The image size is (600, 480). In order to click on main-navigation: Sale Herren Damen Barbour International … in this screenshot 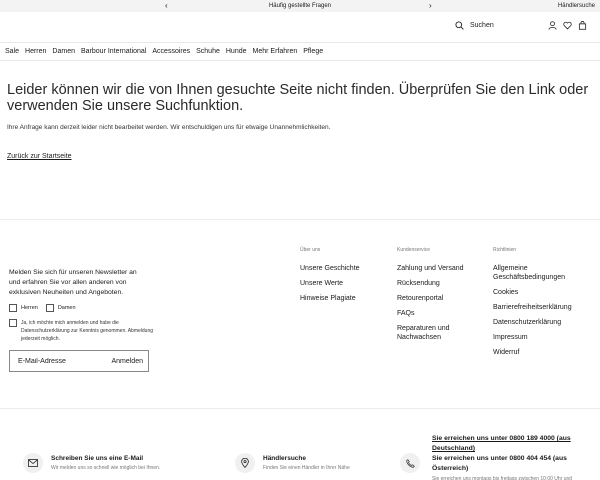, I will do `click(300, 52)`.